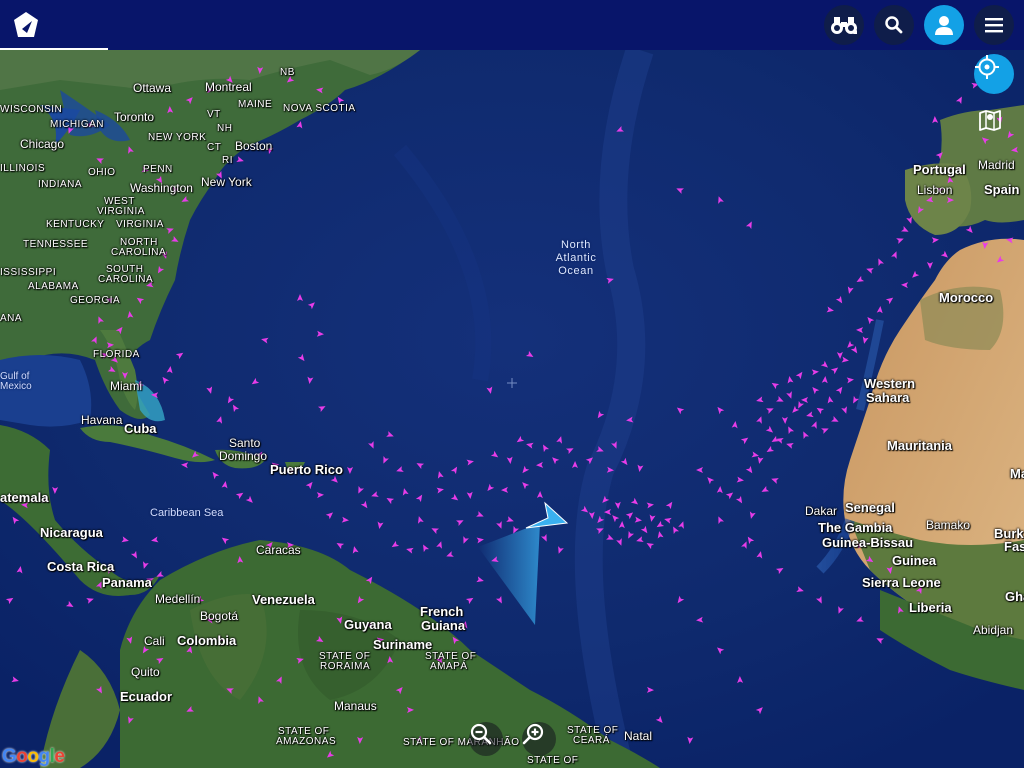 This screenshot has width=1024, height=768. I want to click on label-cuba: Cuba, so click(140, 428).